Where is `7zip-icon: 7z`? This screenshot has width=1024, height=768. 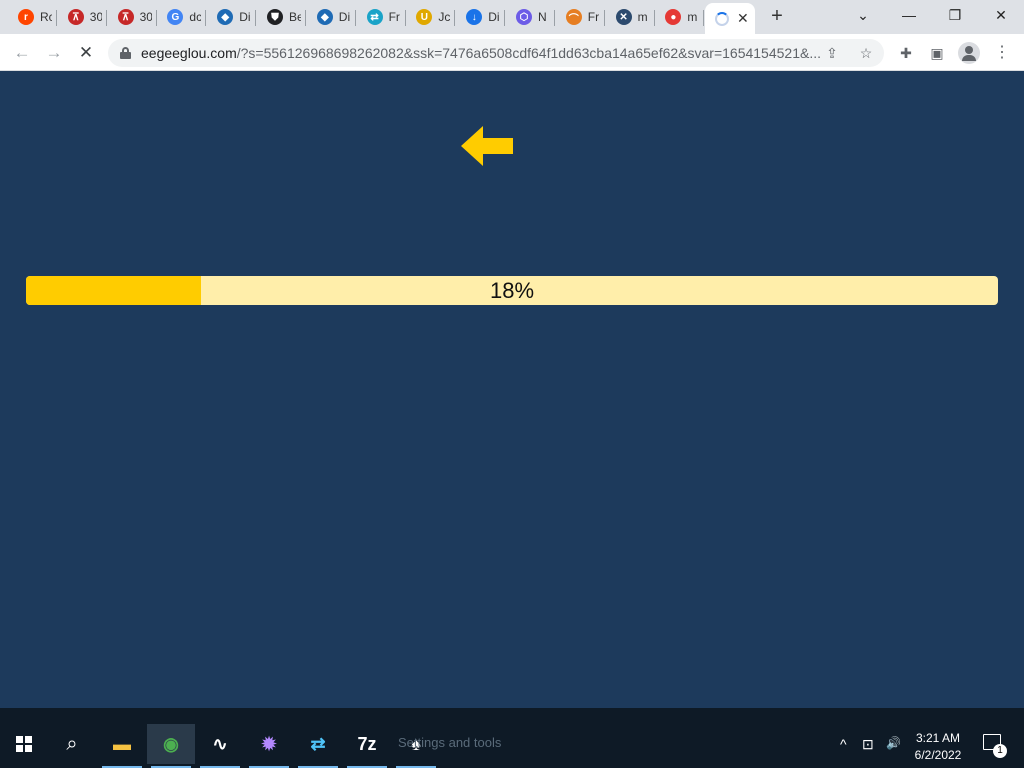
7zip-icon: 7z is located at coordinates (367, 743).